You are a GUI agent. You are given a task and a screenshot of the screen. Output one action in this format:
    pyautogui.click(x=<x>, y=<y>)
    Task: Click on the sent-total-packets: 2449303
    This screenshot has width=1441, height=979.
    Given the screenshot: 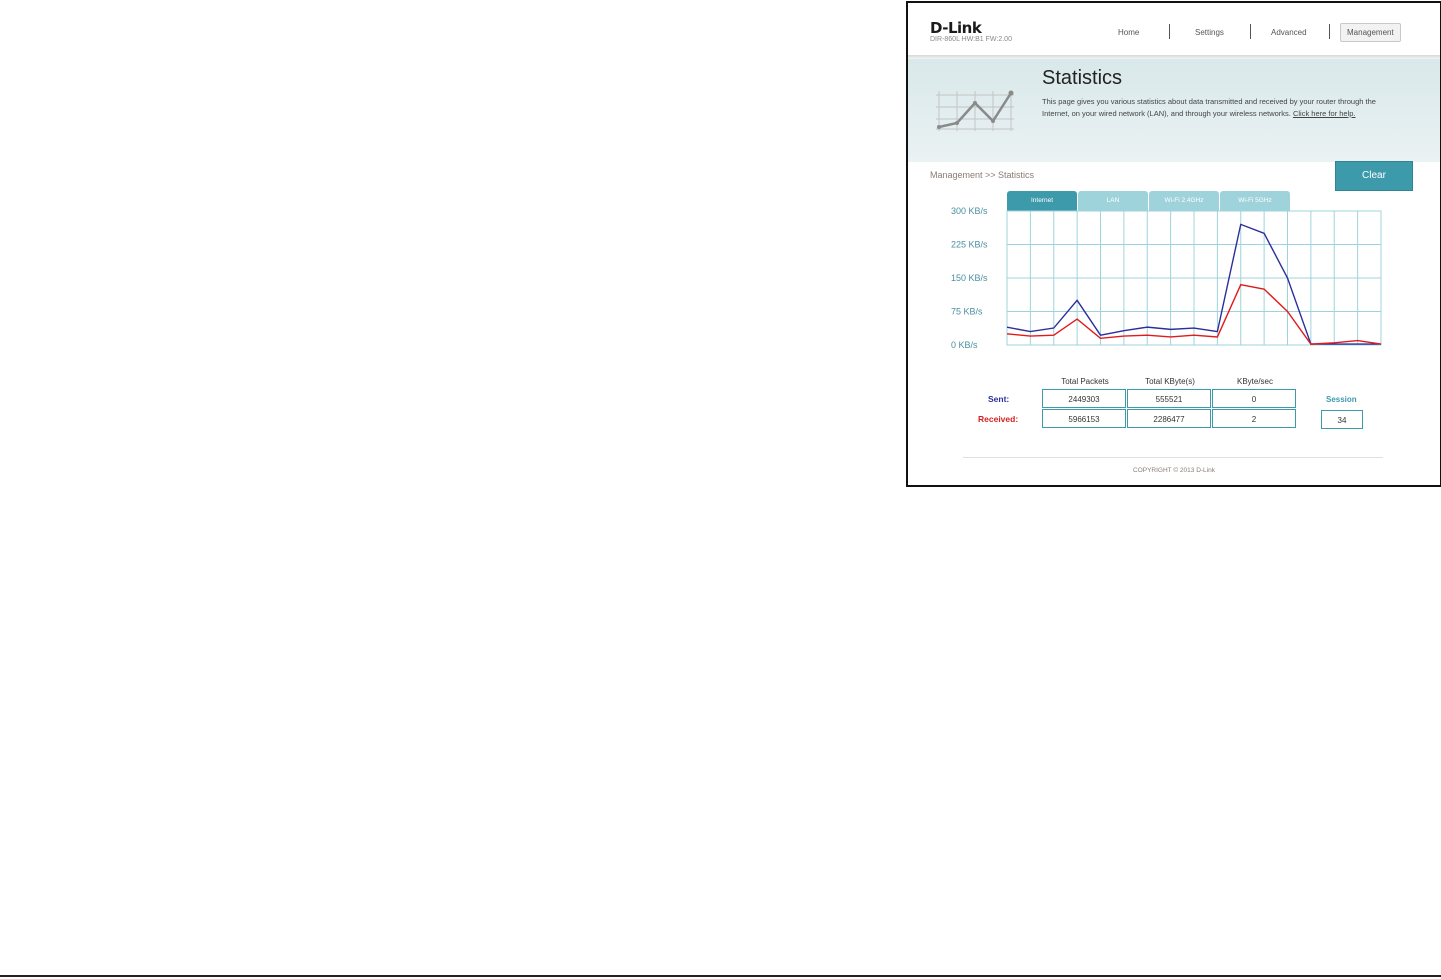 What is the action you would take?
    pyautogui.click(x=1084, y=398)
    